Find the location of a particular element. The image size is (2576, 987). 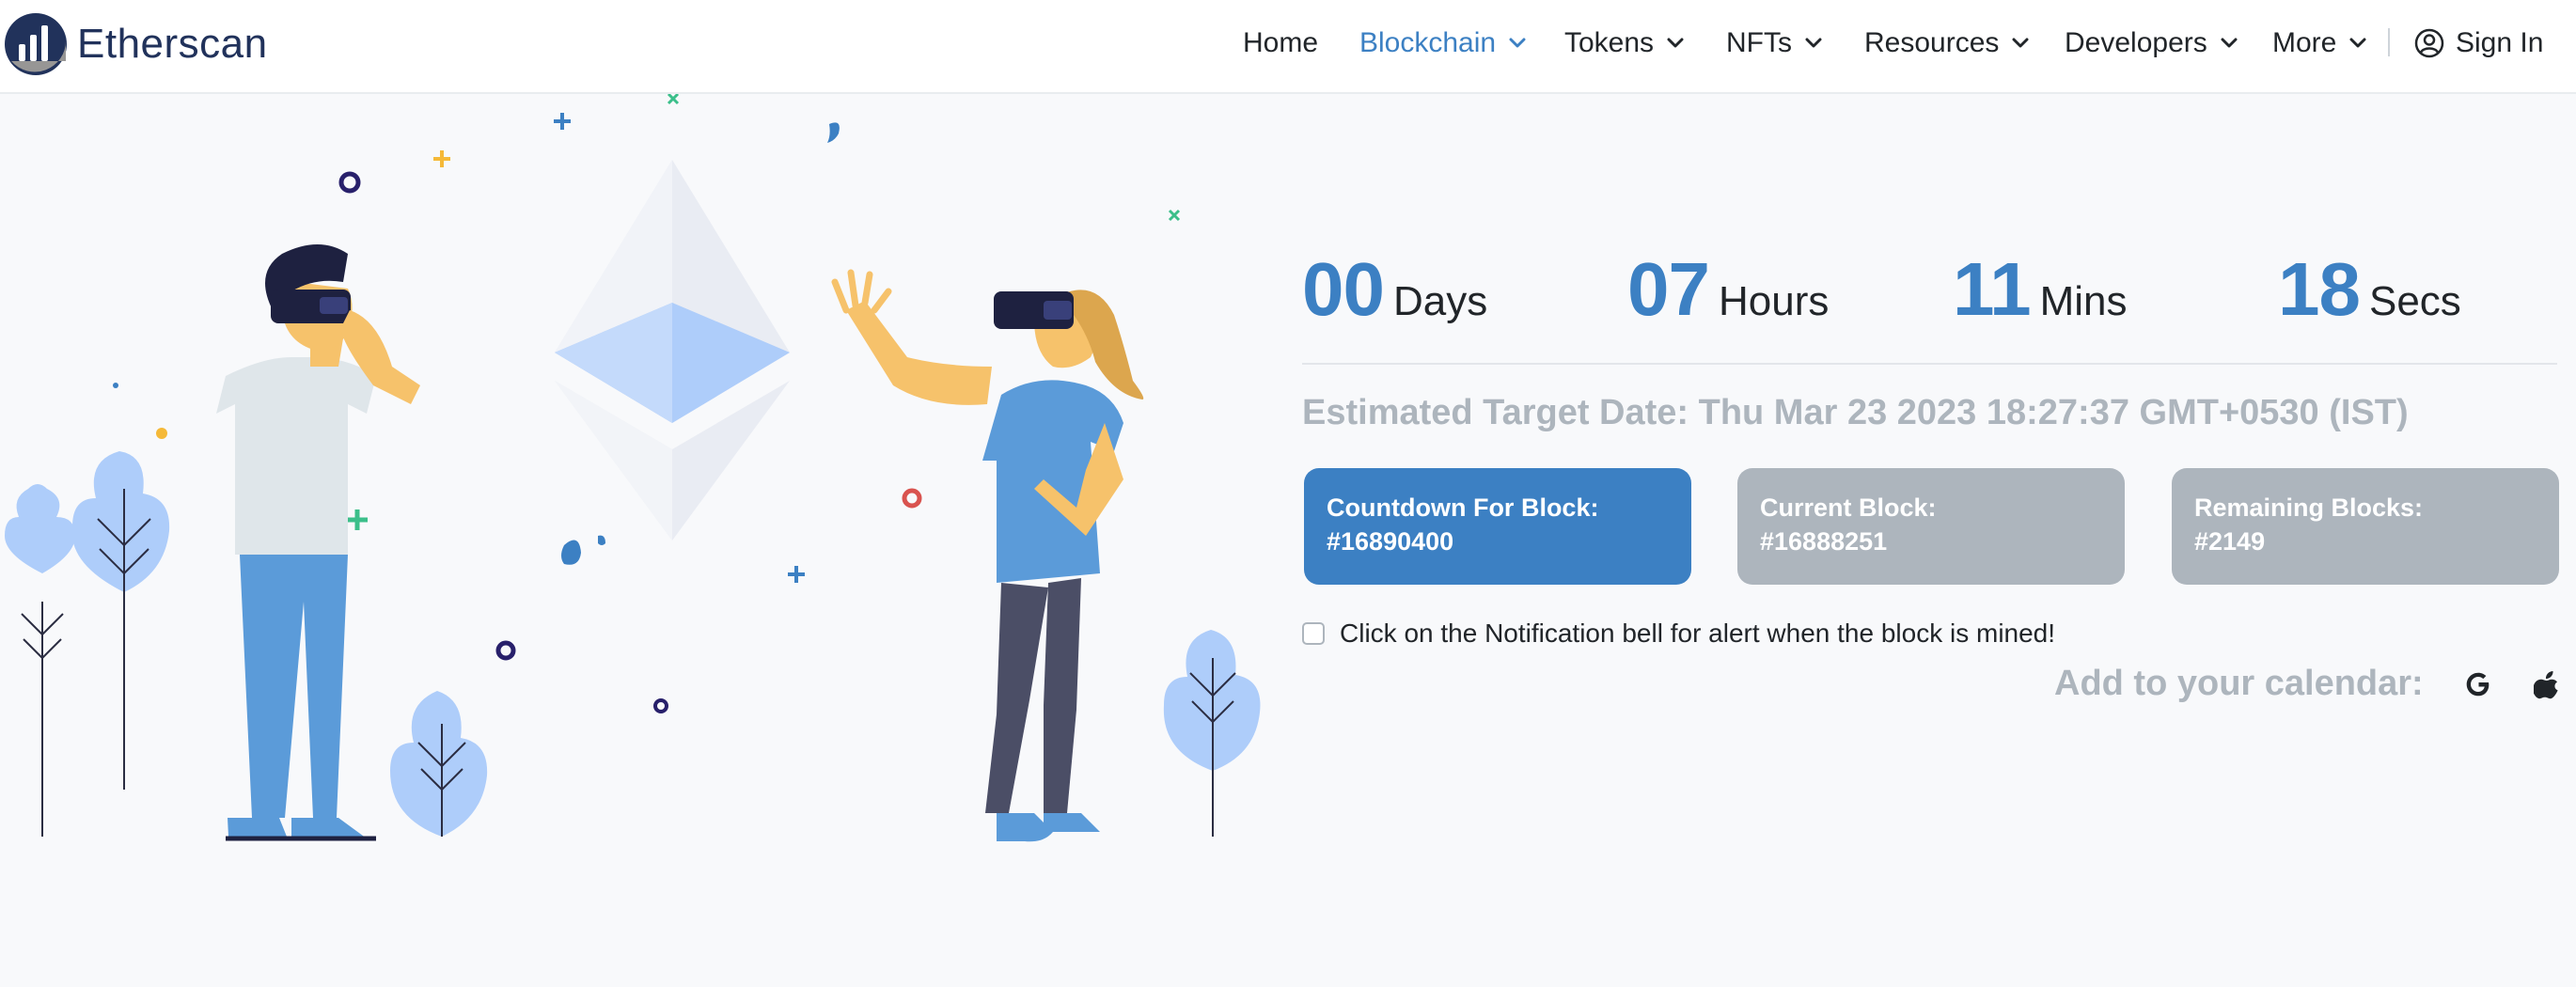

sign-in-link: Sign In is located at coordinates (2478, 43).